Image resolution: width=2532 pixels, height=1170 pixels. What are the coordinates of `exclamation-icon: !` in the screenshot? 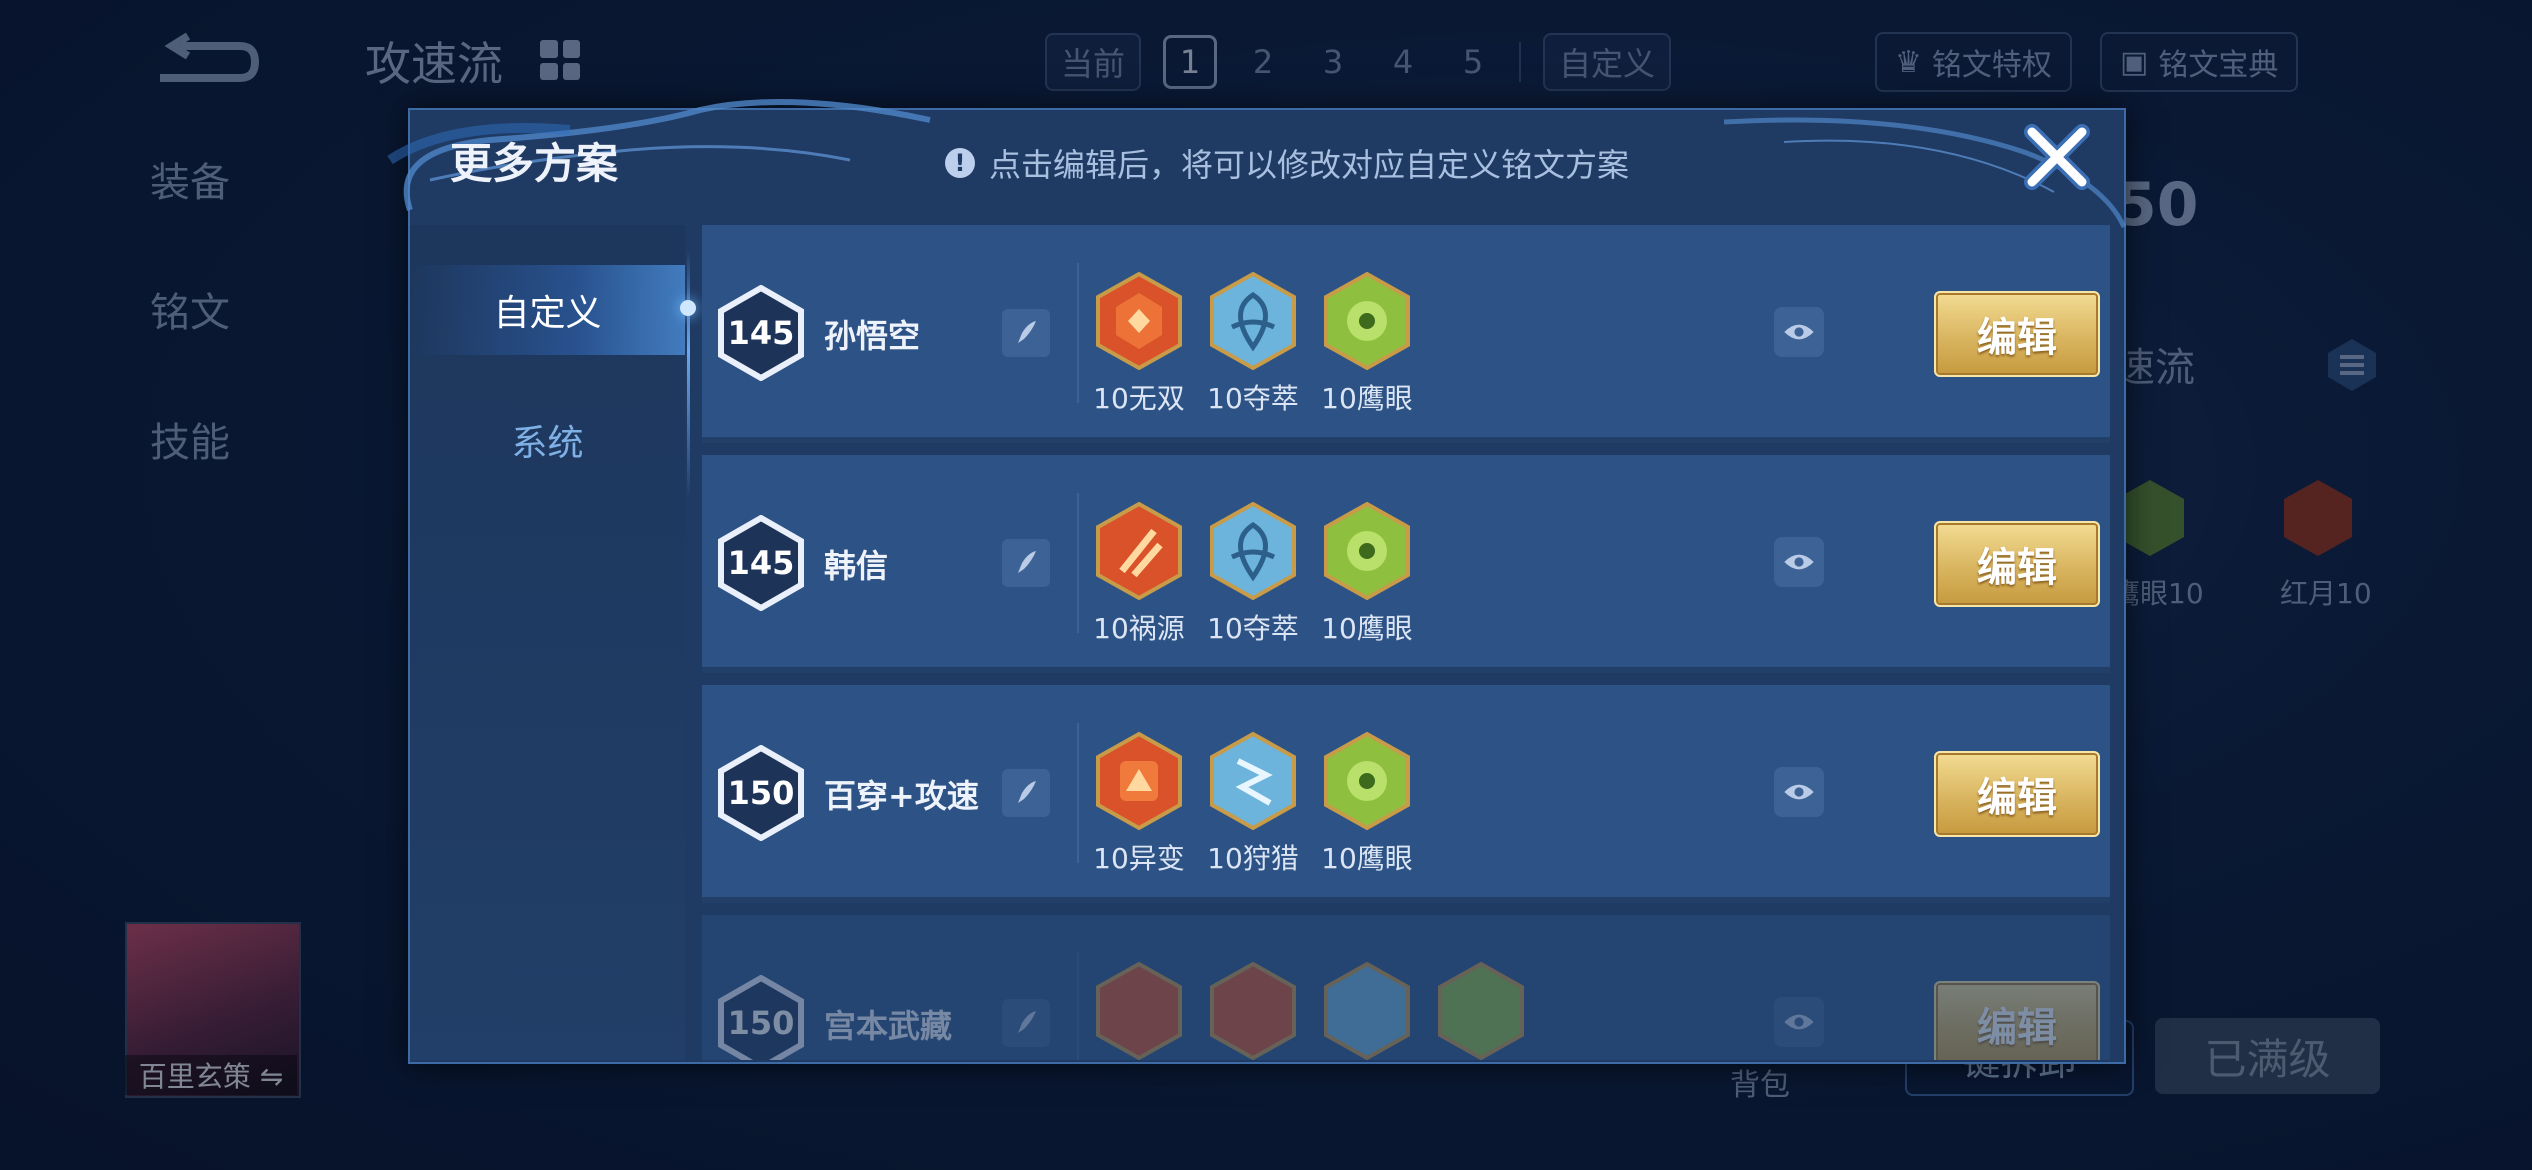 It's located at (960, 163).